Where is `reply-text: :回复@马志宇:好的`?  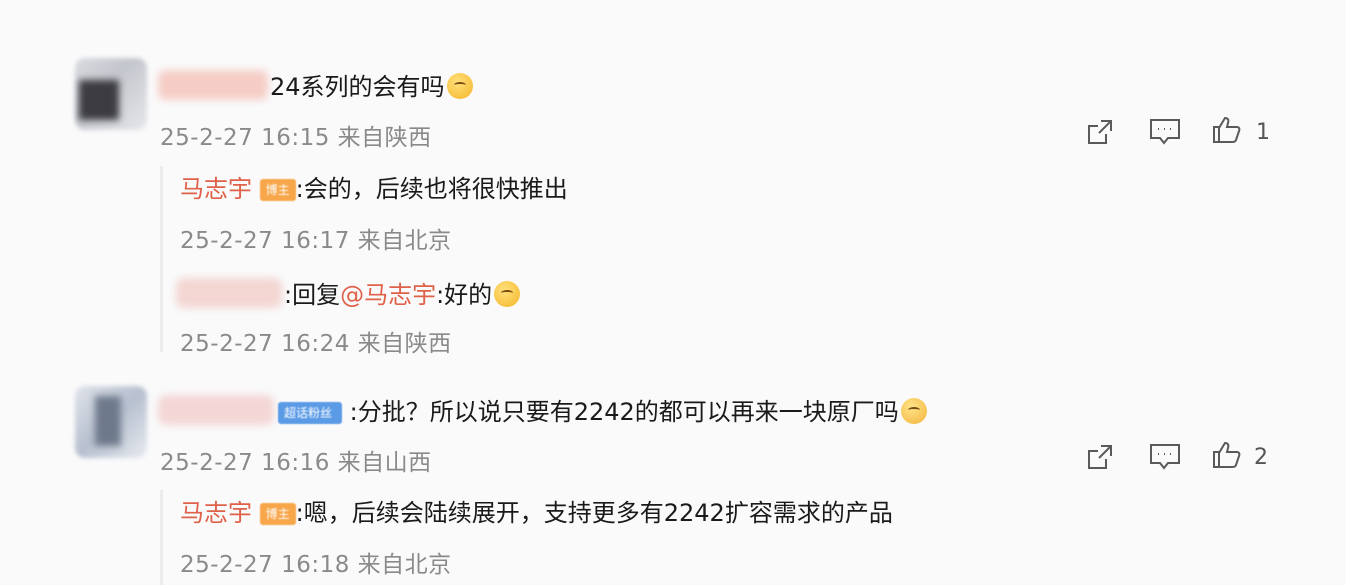 reply-text: :回复@马志宇:好的 is located at coordinates (402, 295).